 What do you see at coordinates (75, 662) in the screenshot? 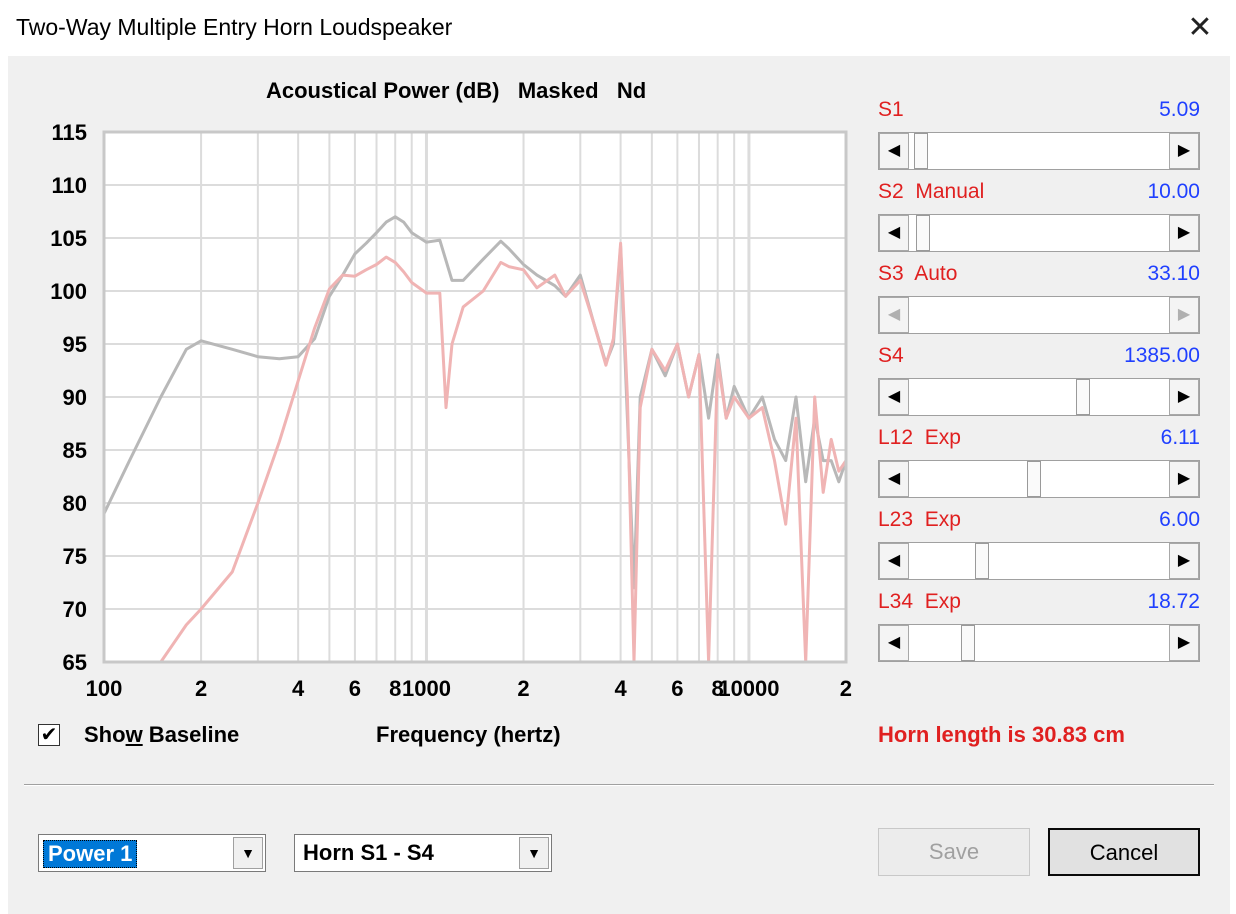
I see `y-tick-label: 65` at bounding box center [75, 662].